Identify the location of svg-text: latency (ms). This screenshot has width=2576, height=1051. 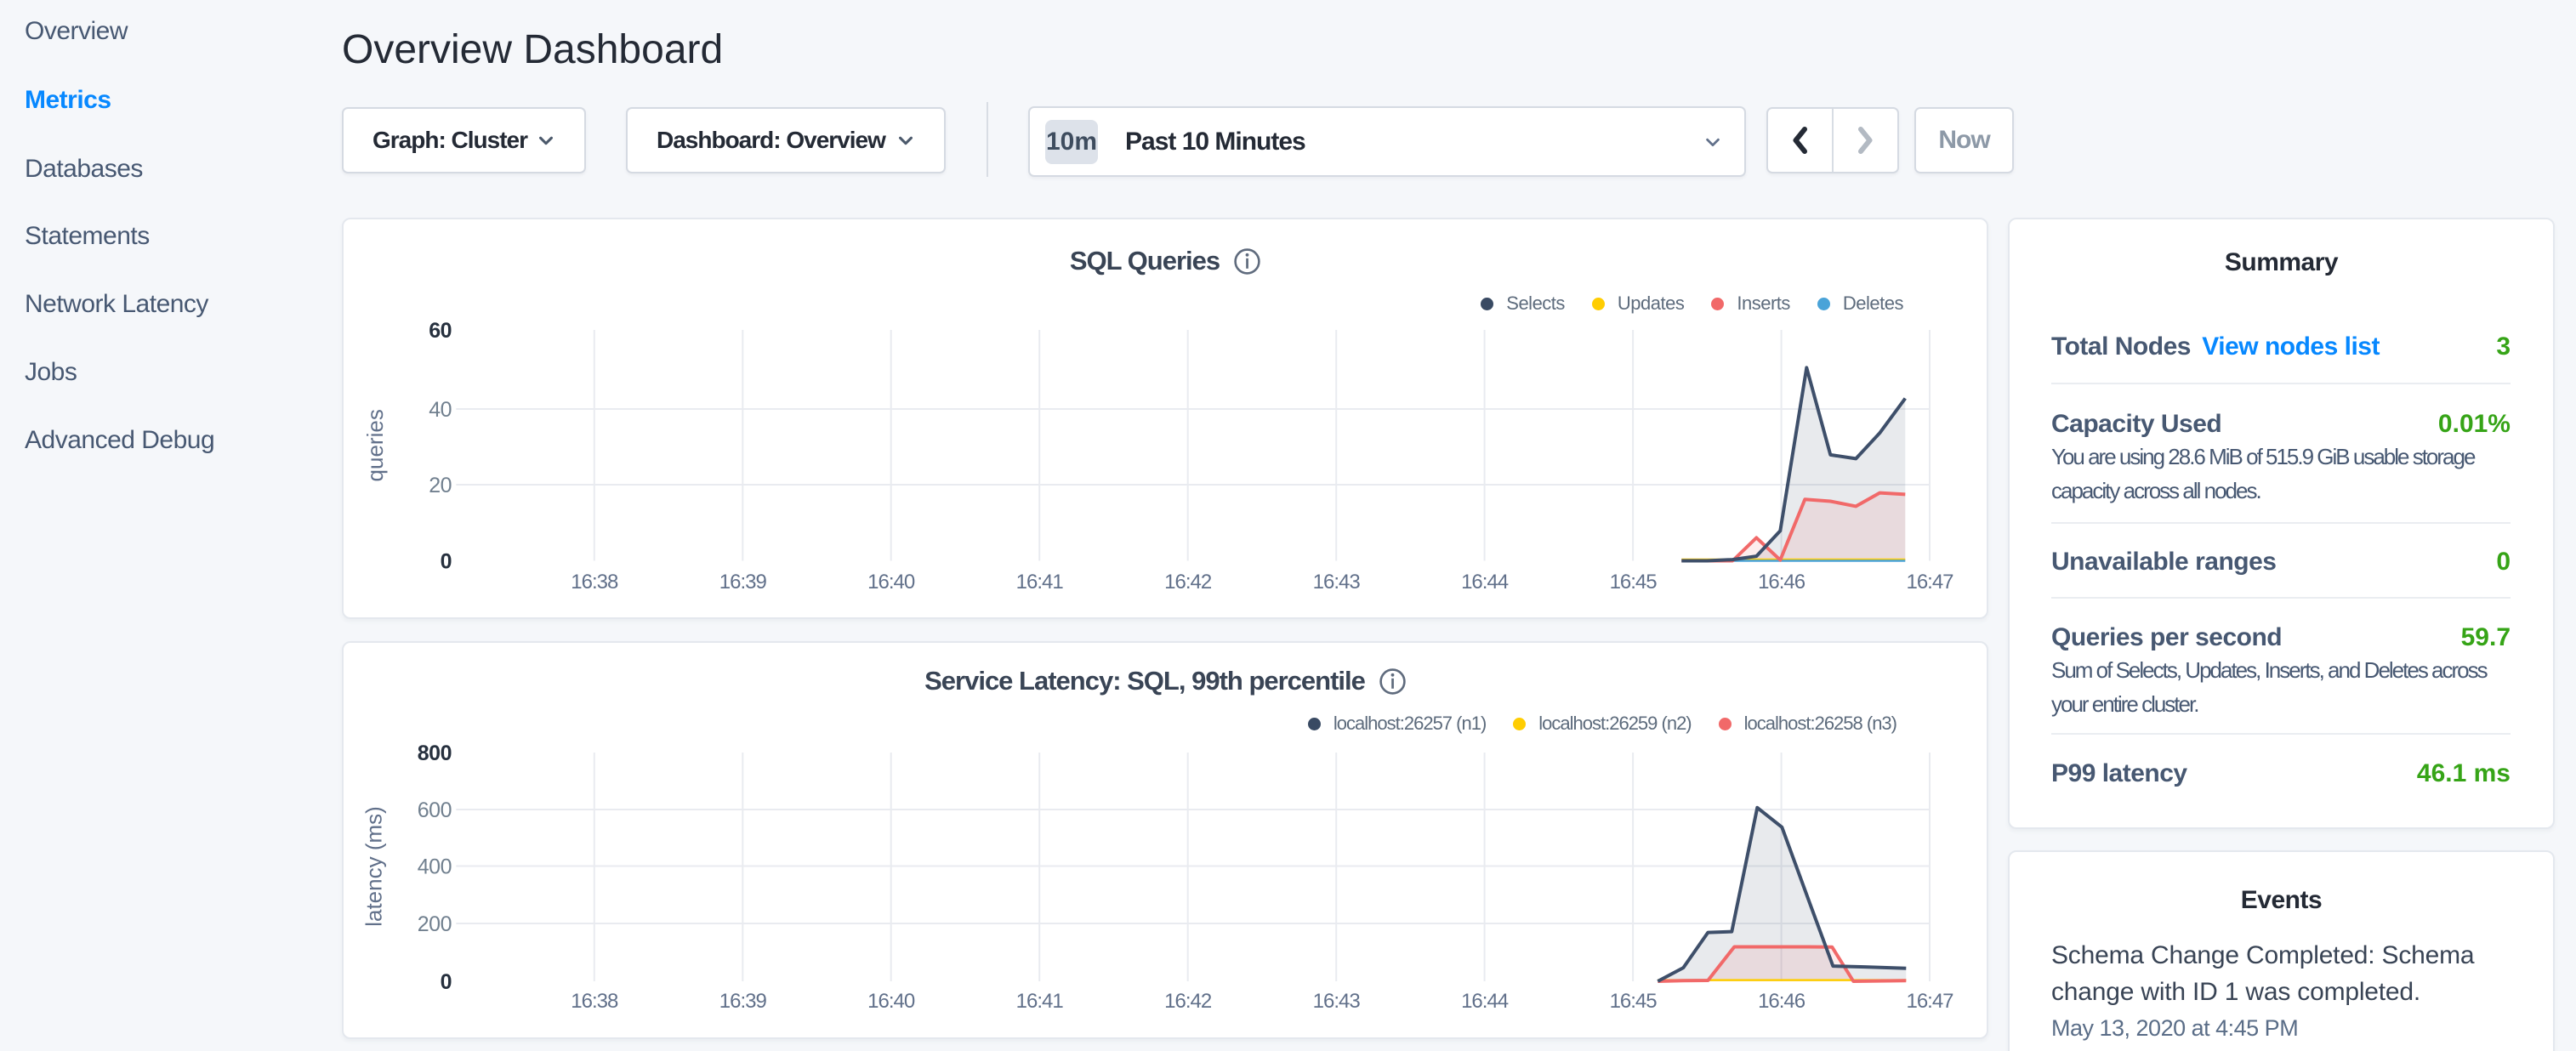
(374, 867).